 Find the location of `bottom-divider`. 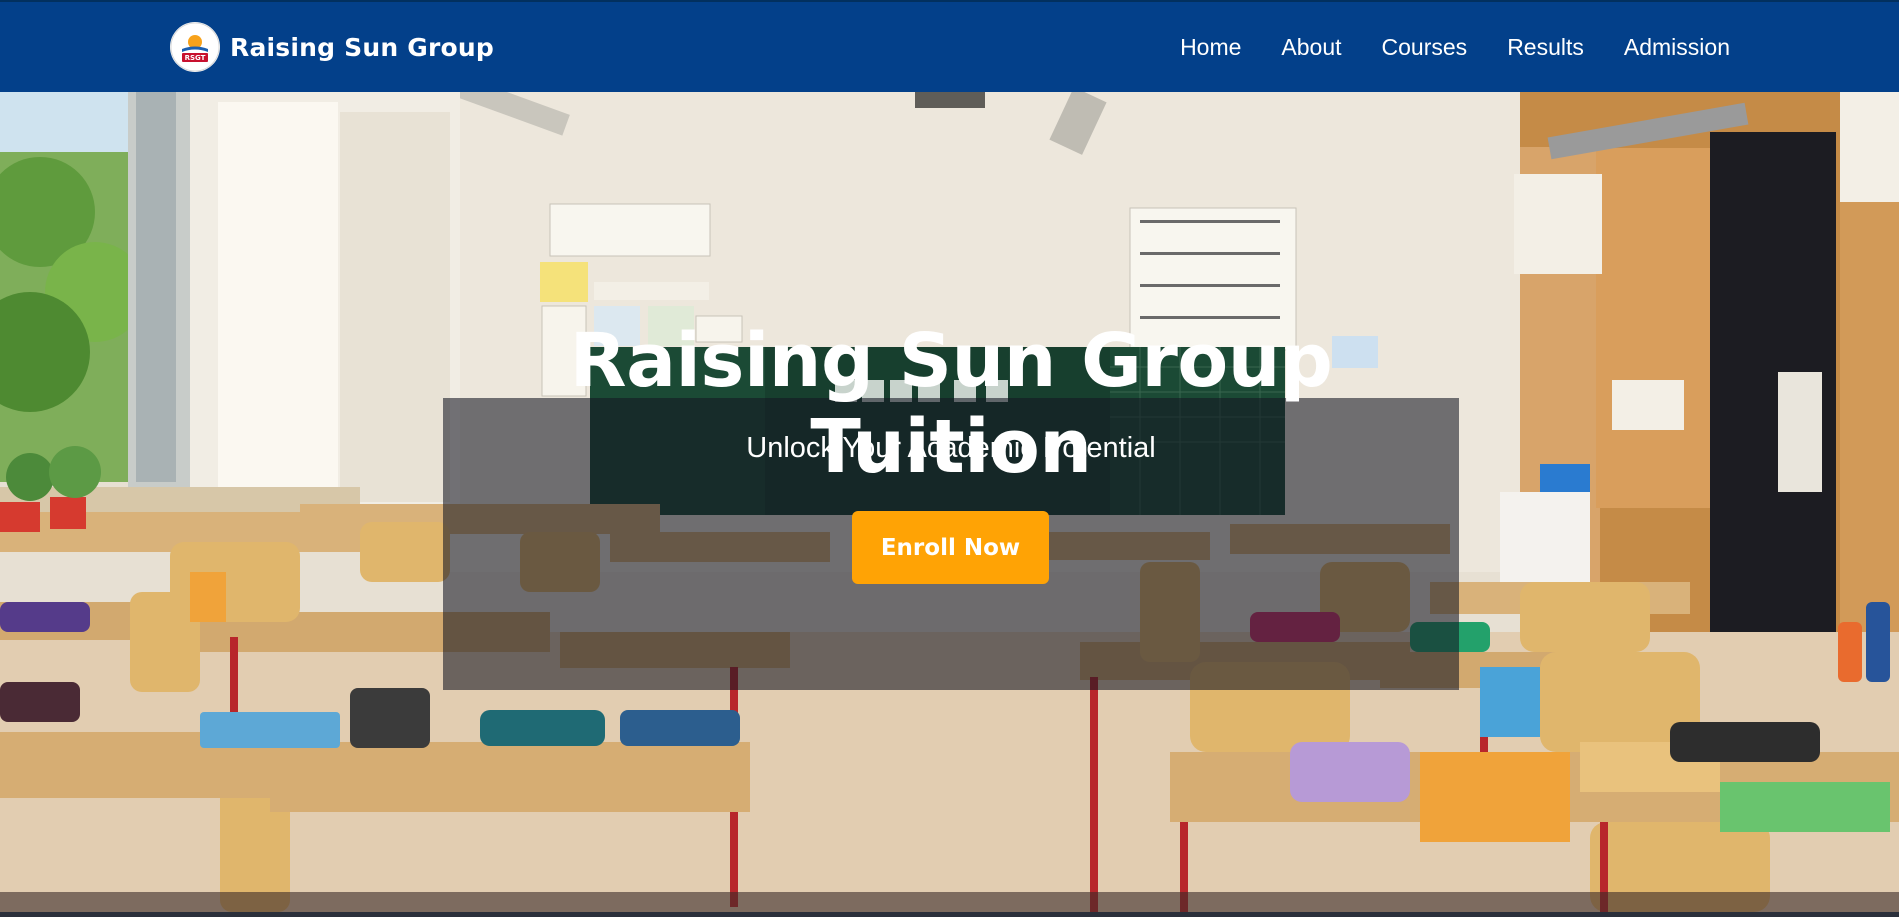

bottom-divider is located at coordinates (949, 914).